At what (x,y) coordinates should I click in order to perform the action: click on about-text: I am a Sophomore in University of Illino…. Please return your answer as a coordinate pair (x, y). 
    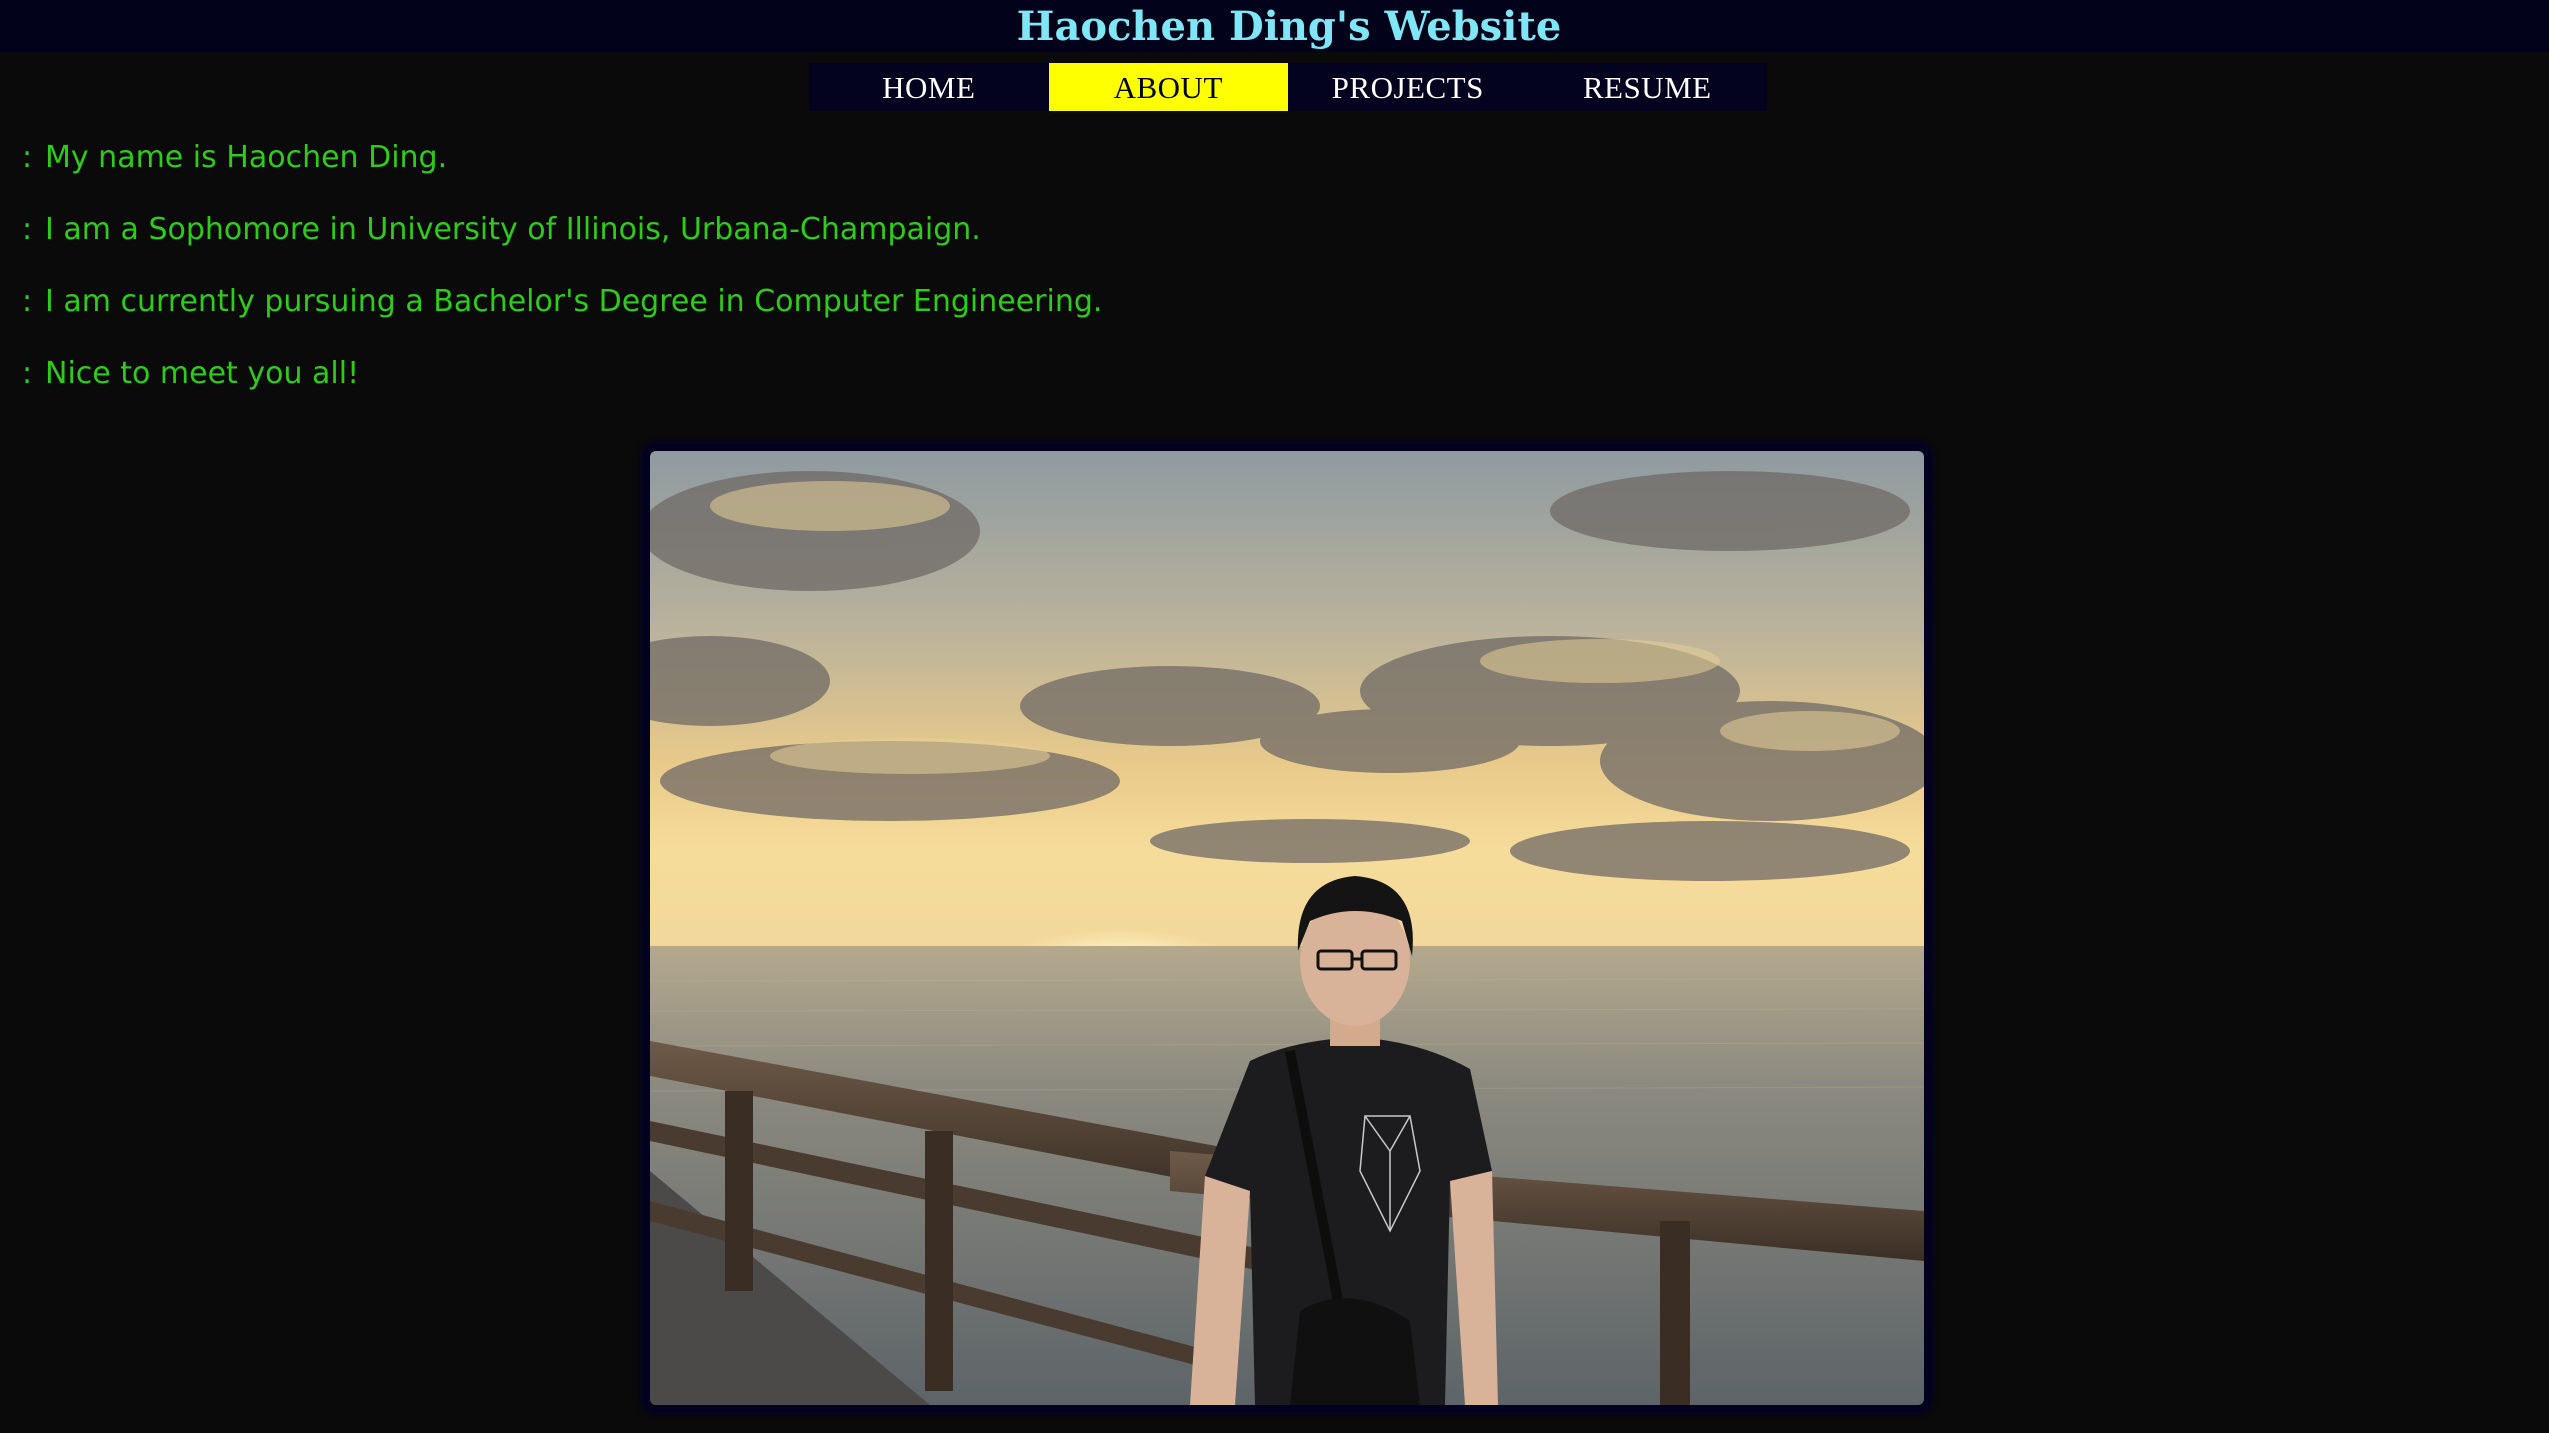
    Looking at the image, I should click on (513, 229).